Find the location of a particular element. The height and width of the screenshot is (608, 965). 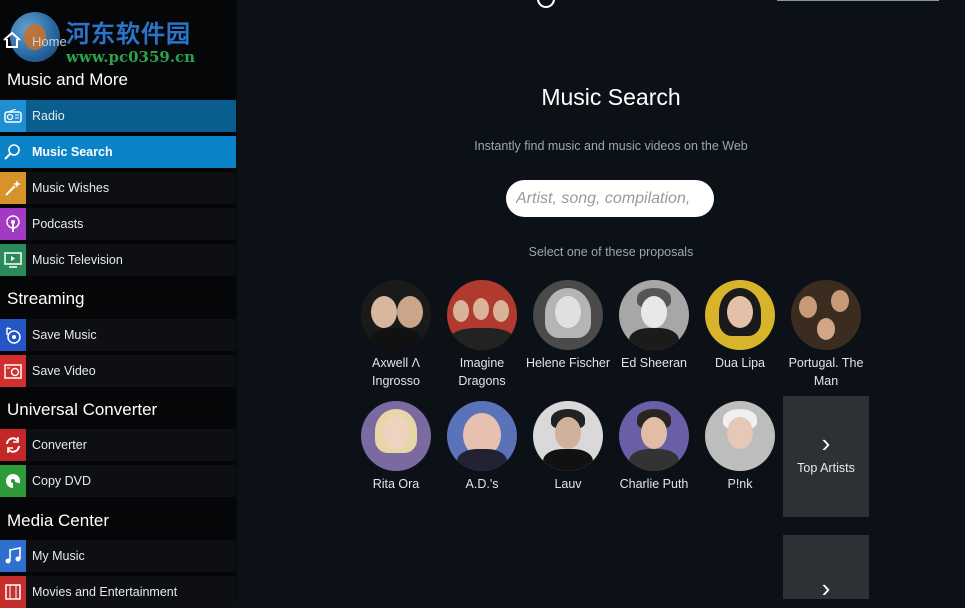

top-artists-button: › Top Artists is located at coordinates (826, 456).